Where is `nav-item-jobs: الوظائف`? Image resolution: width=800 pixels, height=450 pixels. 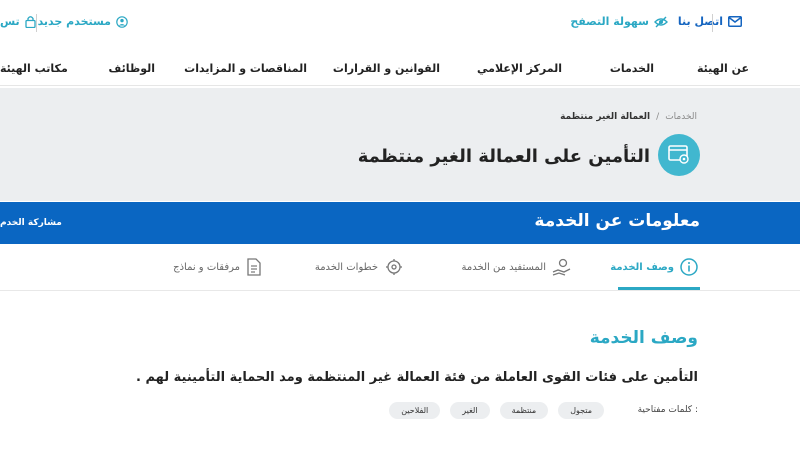 nav-item-jobs: الوظائف is located at coordinates (131, 68).